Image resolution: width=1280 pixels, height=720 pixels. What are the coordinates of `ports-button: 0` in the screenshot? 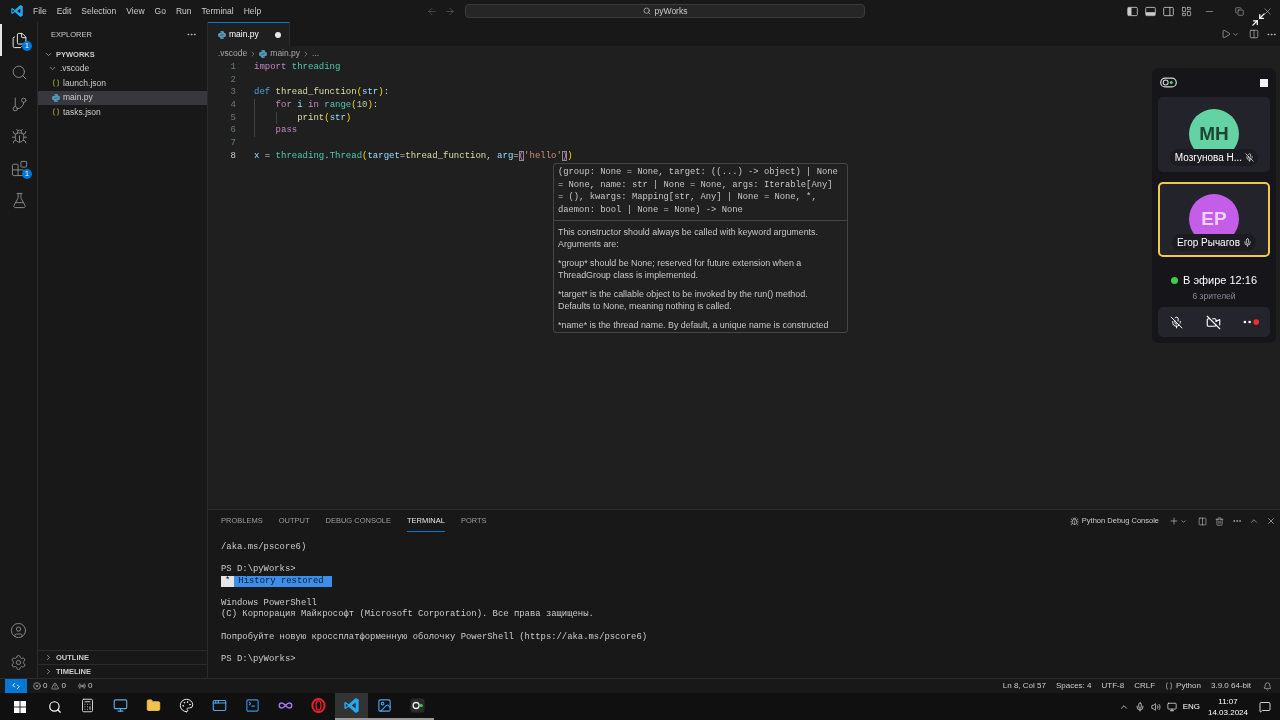 It's located at (85, 686).